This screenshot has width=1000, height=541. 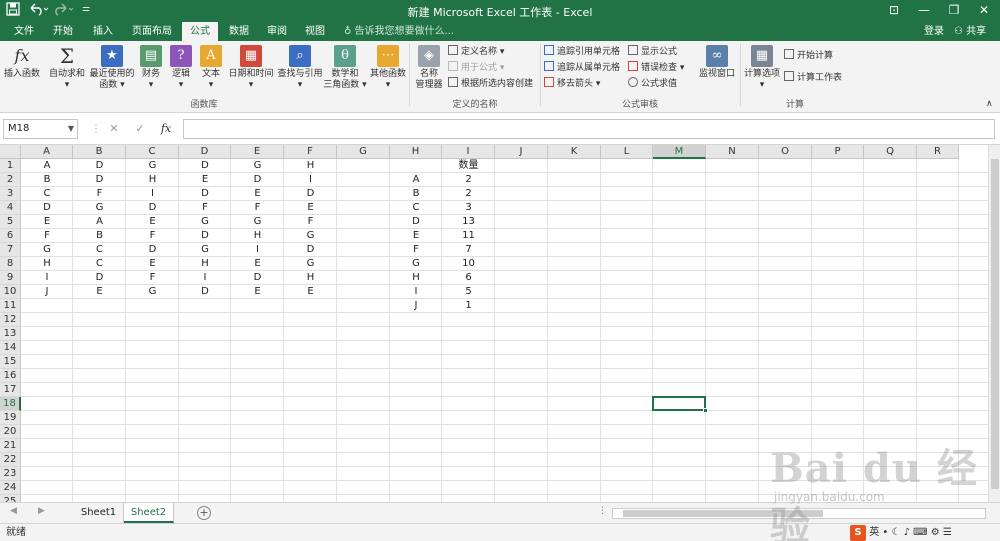 What do you see at coordinates (416, 292) in the screenshot?
I see `cell-H10: I` at bounding box center [416, 292].